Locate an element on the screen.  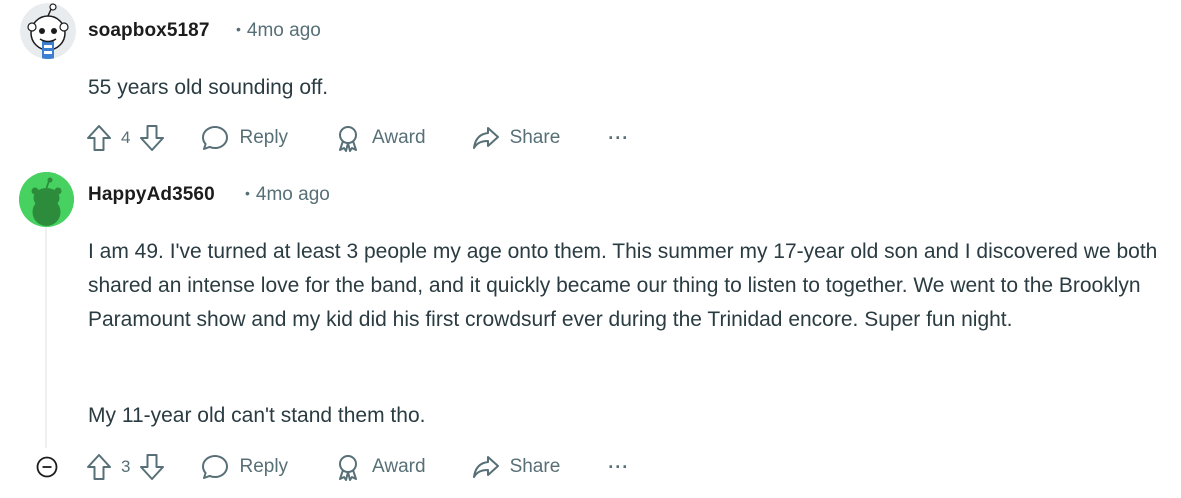
comment-action-bar: 3 Reply Award Share ··· is located at coordinates (357, 467).